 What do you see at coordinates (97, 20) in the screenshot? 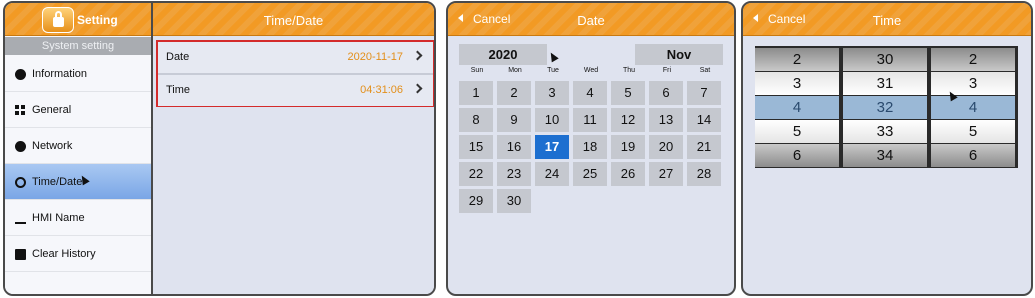
I see `app-title: Setting` at bounding box center [97, 20].